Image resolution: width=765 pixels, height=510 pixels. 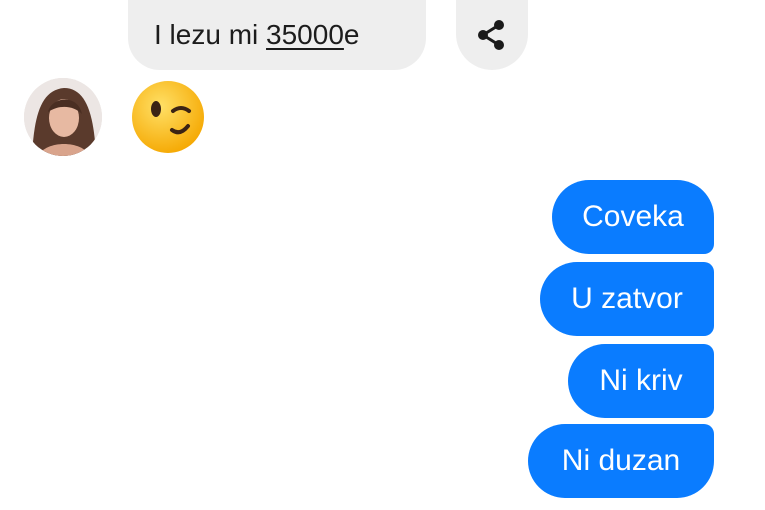 What do you see at coordinates (351, 34) in the screenshot?
I see `message-text-suffix: e` at bounding box center [351, 34].